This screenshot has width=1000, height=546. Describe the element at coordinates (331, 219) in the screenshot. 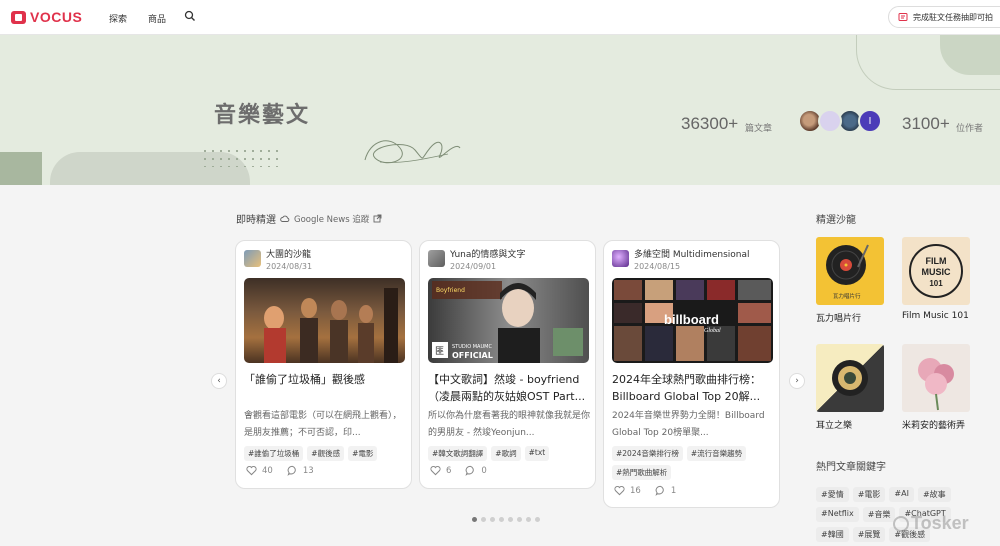

I see `google-news-link: Google News 追蹤` at that location.